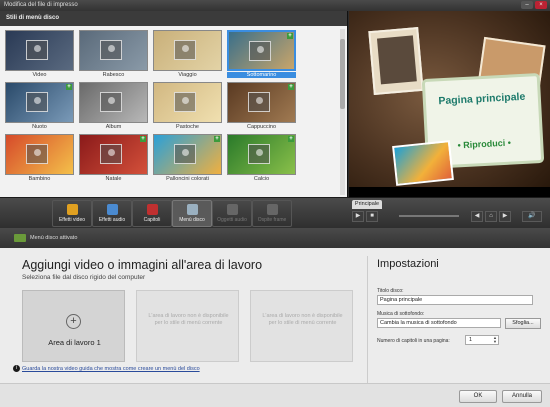 The height and width of the screenshot is (407, 550). I want to click on play-icon: ▶, so click(358, 216).